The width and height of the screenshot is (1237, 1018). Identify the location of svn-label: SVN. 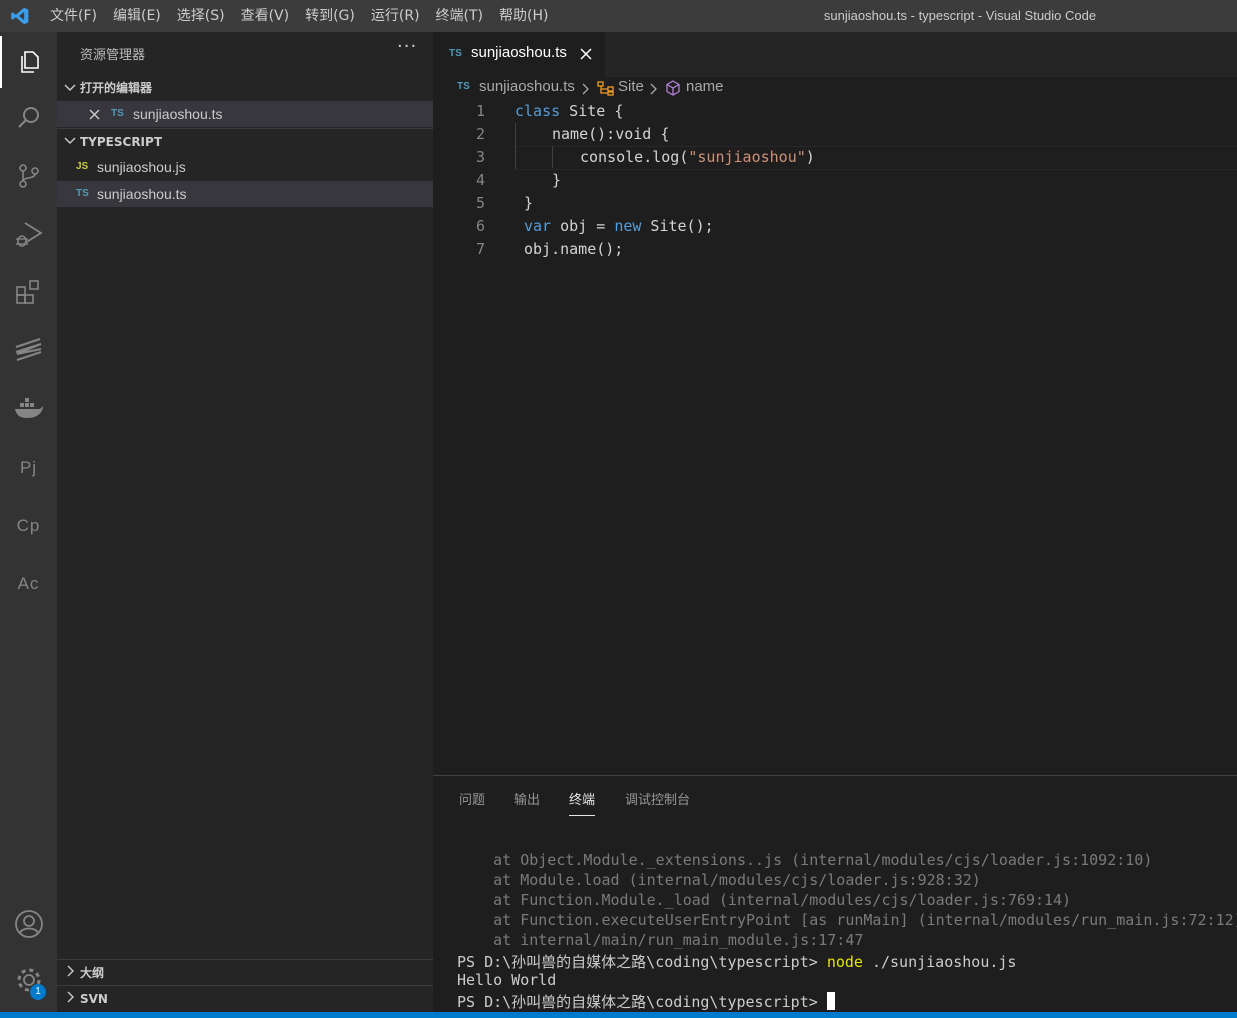
(94, 999).